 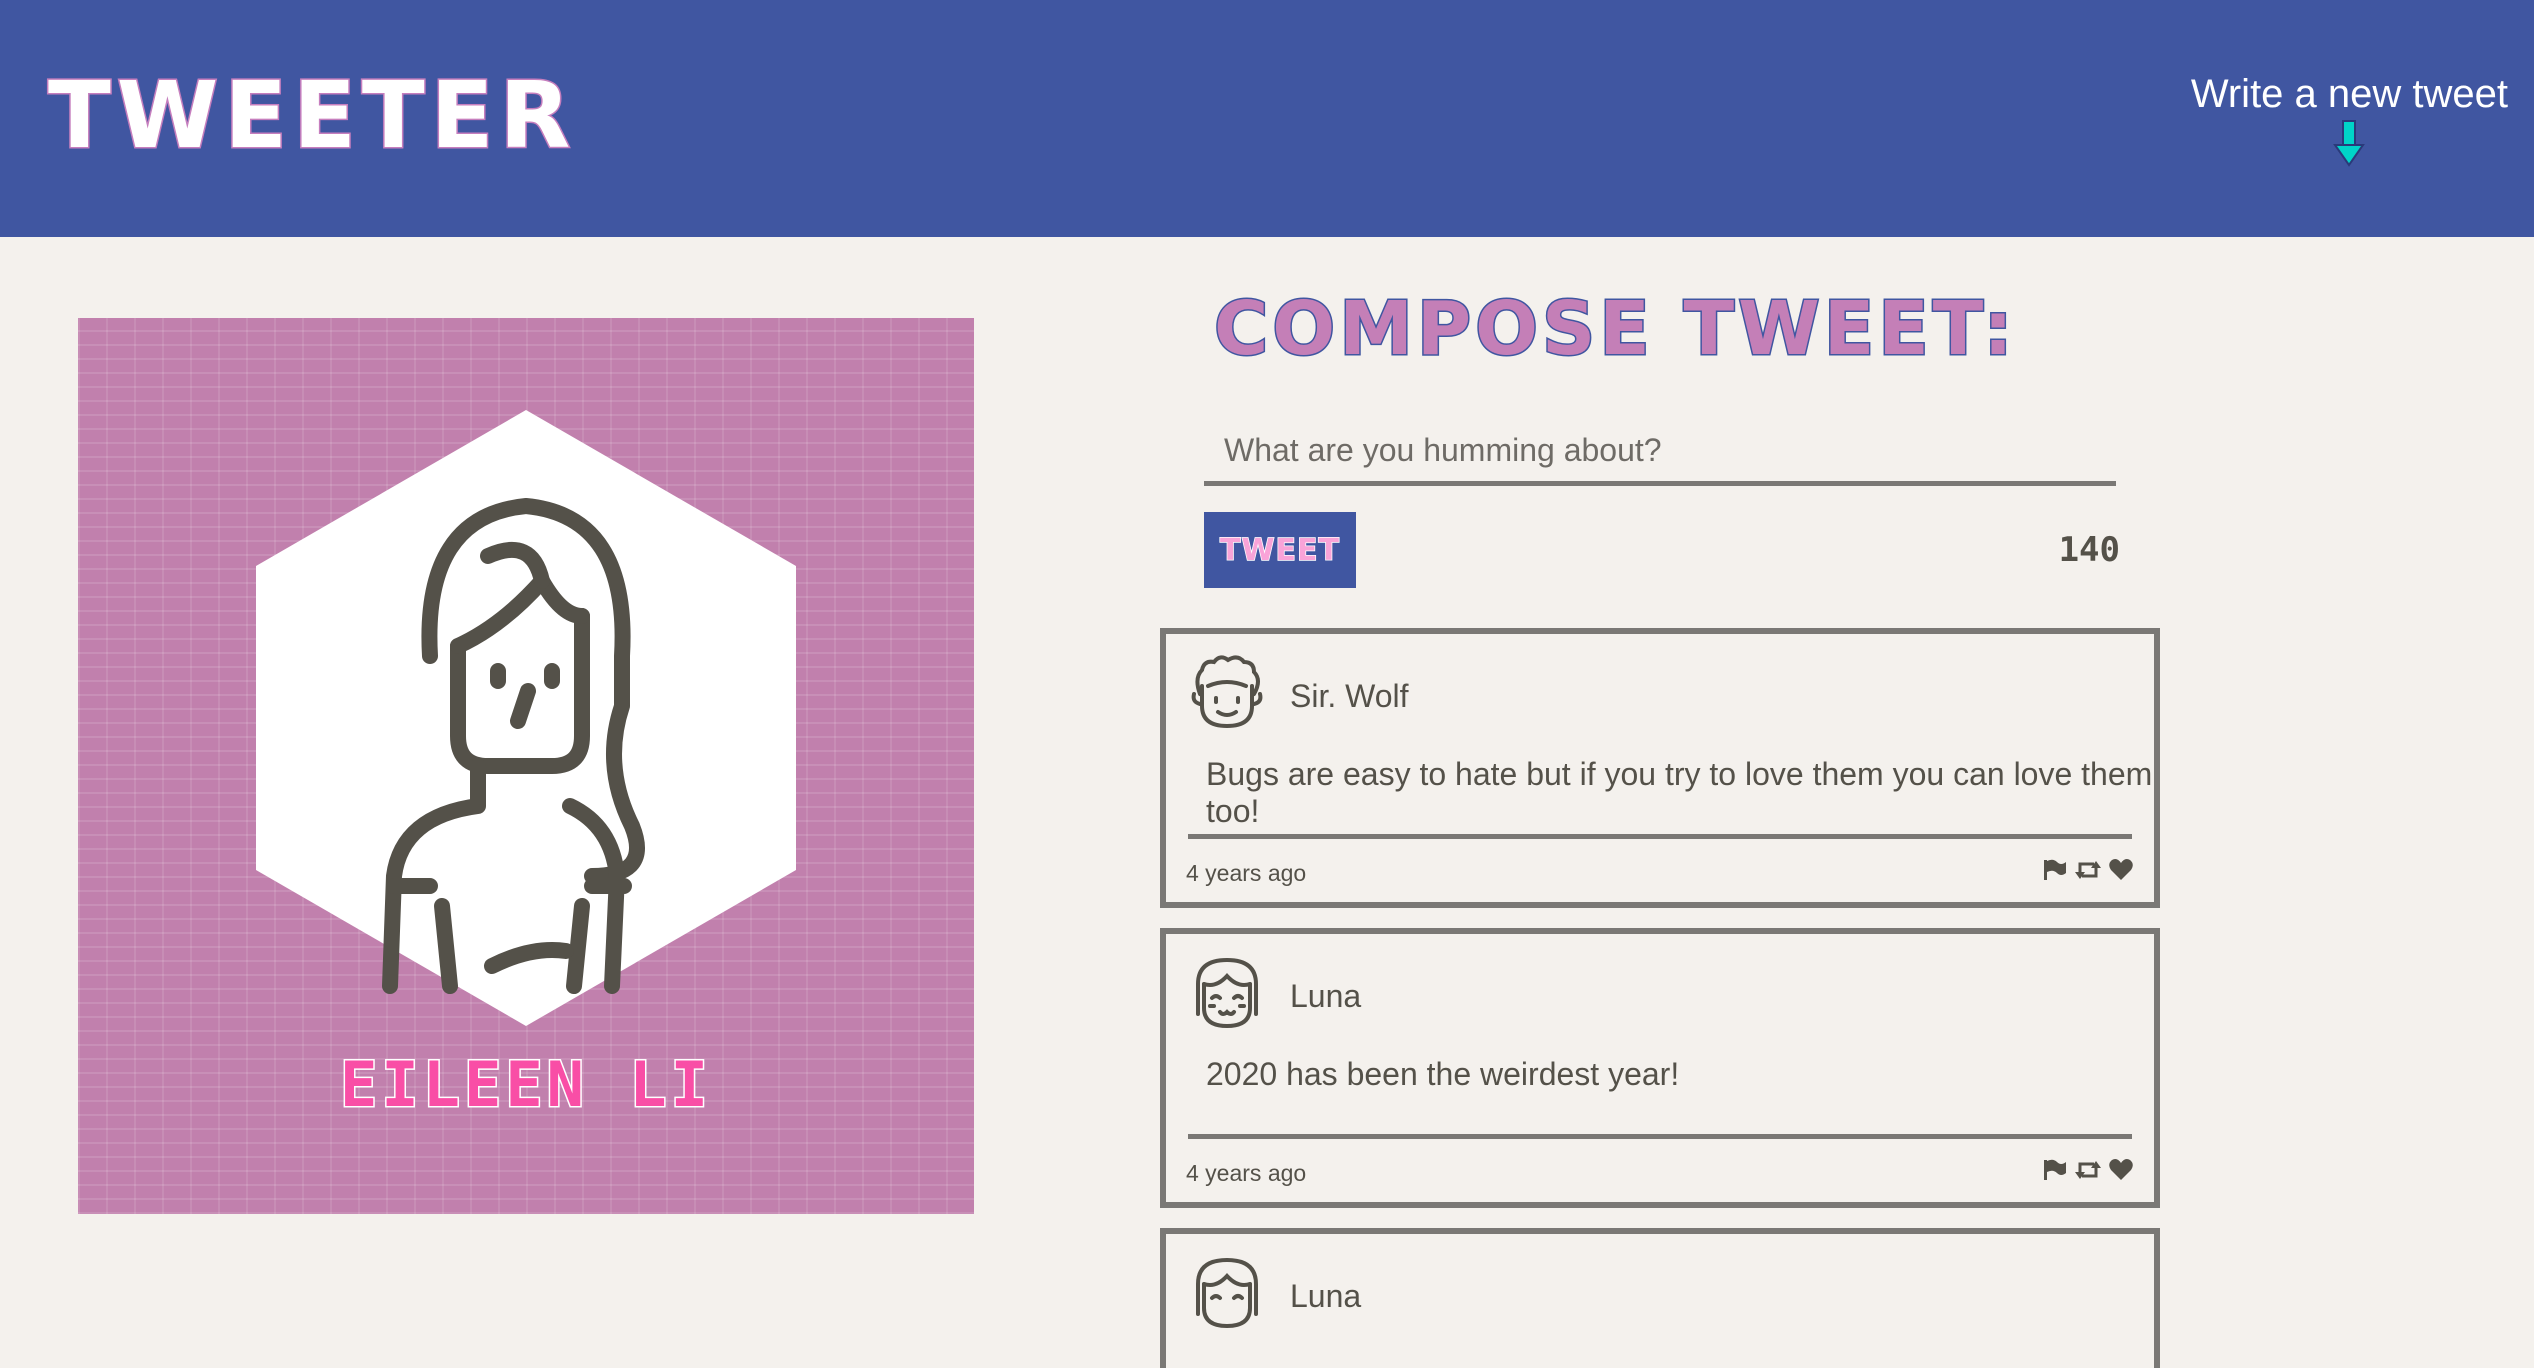 What do you see at coordinates (1443, 1074) in the screenshot?
I see `tweet-text: 2020 has been the weirdest year!` at bounding box center [1443, 1074].